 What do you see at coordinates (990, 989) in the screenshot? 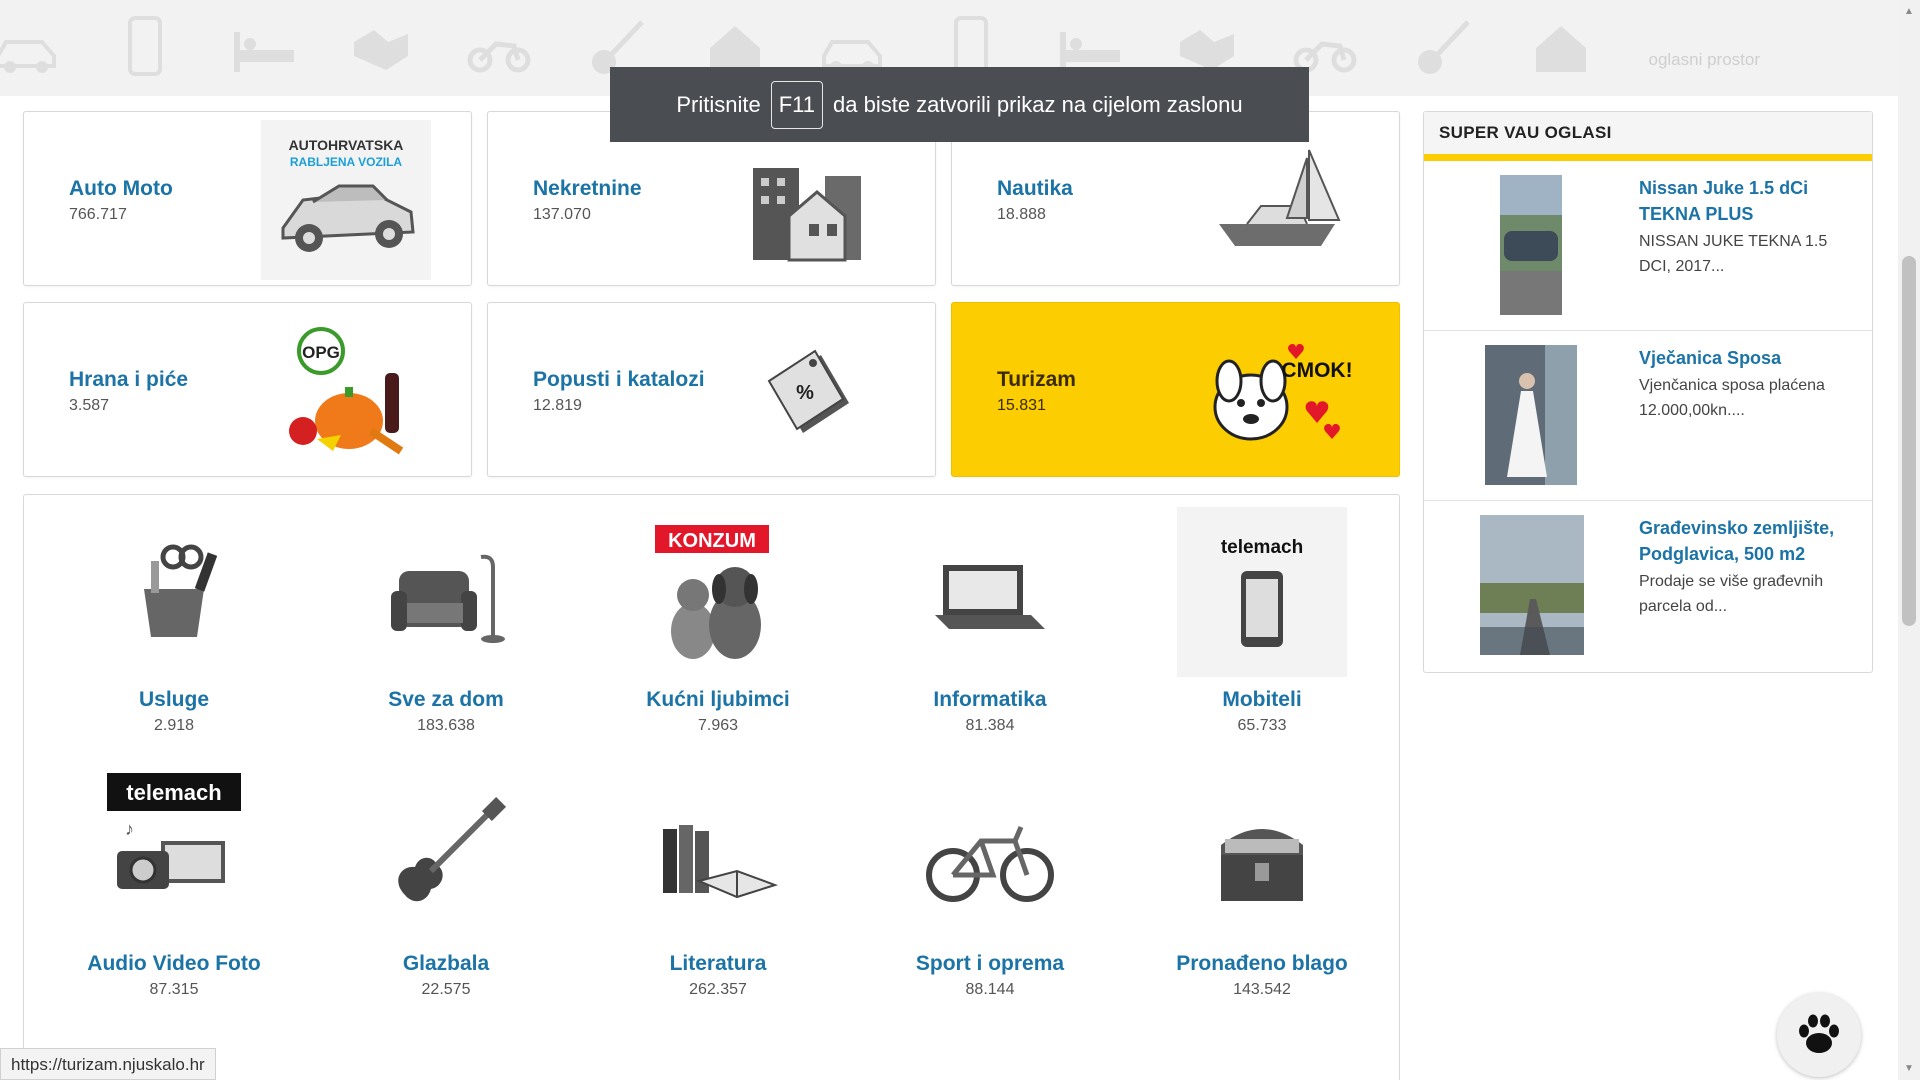
I see `grid-category-count: 88.144` at bounding box center [990, 989].